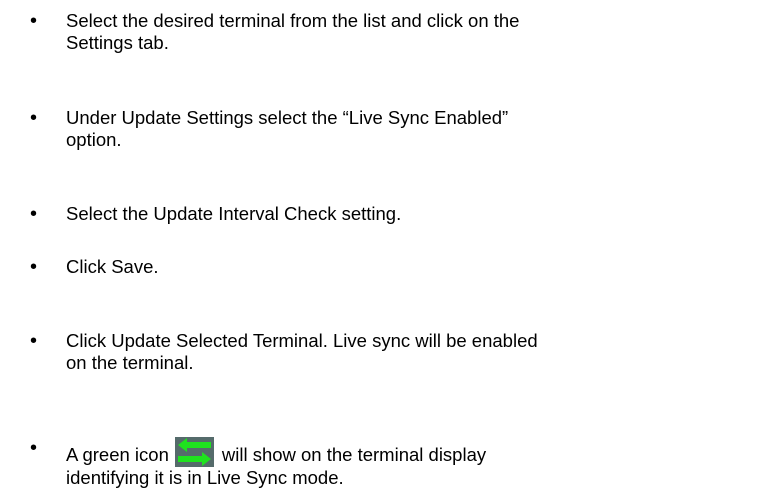 Image resolution: width=770 pixels, height=499 pixels. Describe the element at coordinates (112, 266) in the screenshot. I see `step-text: Click Save.` at that location.